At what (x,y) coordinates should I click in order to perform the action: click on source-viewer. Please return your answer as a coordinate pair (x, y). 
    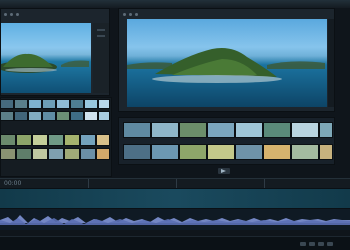
    Looking at the image, I should click on (46, 58).